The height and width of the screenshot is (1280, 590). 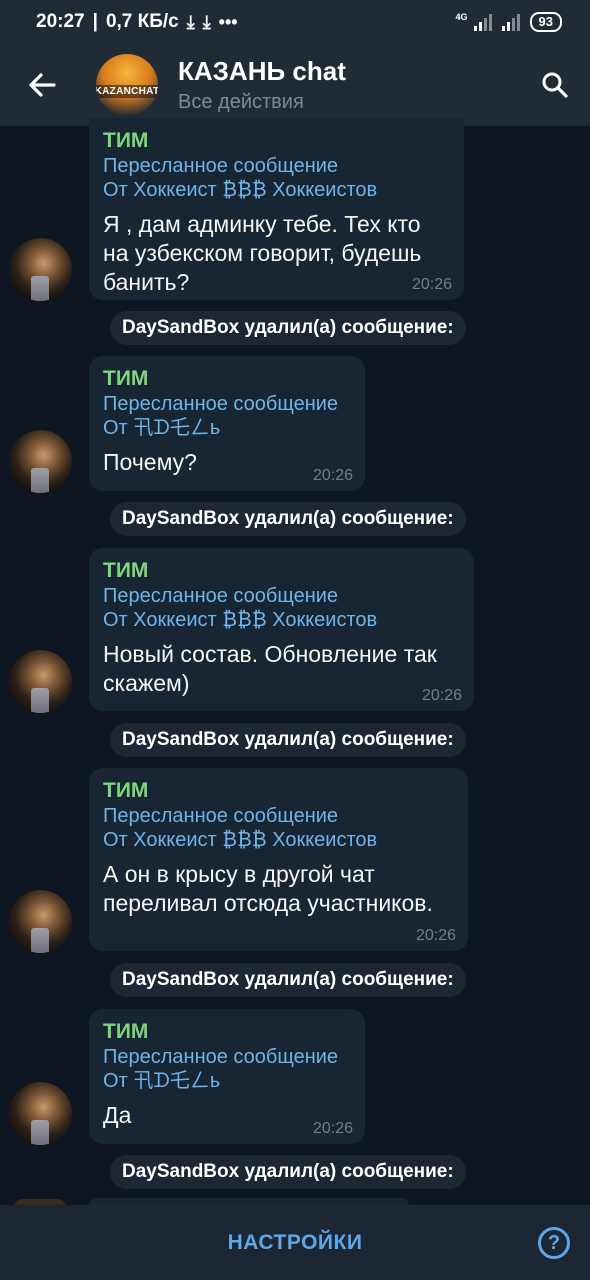 I want to click on status-right: 4G 93, so click(x=509, y=22).